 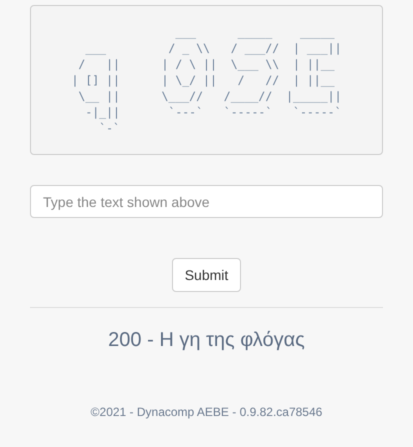 What do you see at coordinates (207, 275) in the screenshot?
I see `submit-button: Submit` at bounding box center [207, 275].